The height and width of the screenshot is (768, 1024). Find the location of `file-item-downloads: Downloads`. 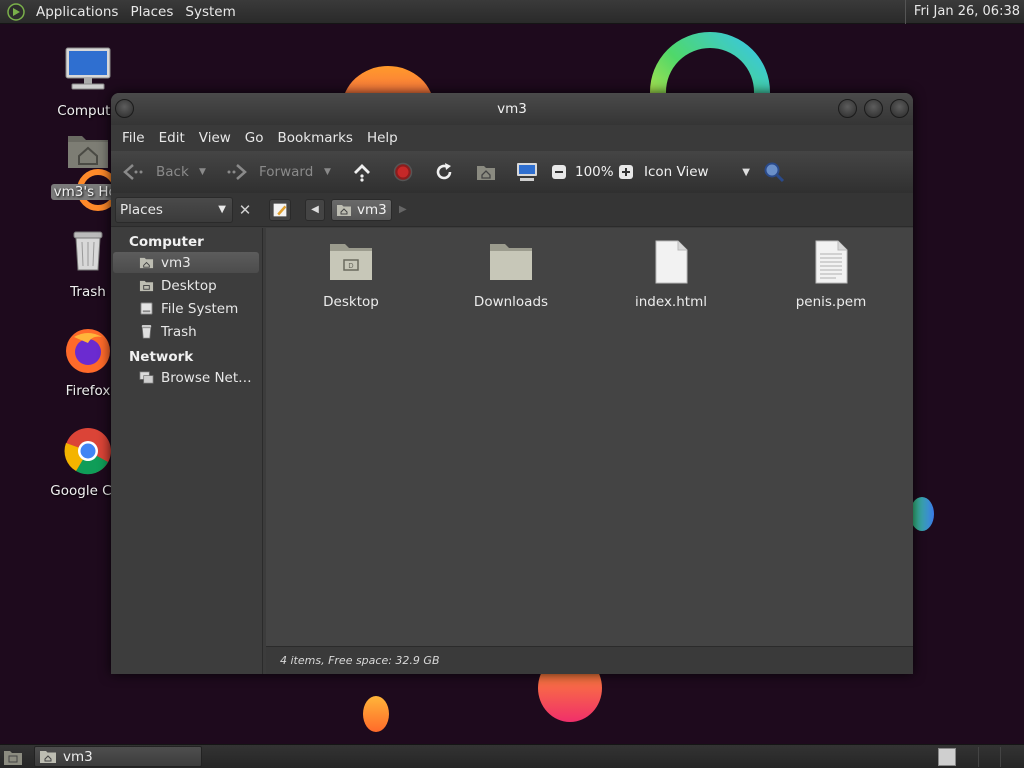

file-item-downloads: Downloads is located at coordinates (511, 274).